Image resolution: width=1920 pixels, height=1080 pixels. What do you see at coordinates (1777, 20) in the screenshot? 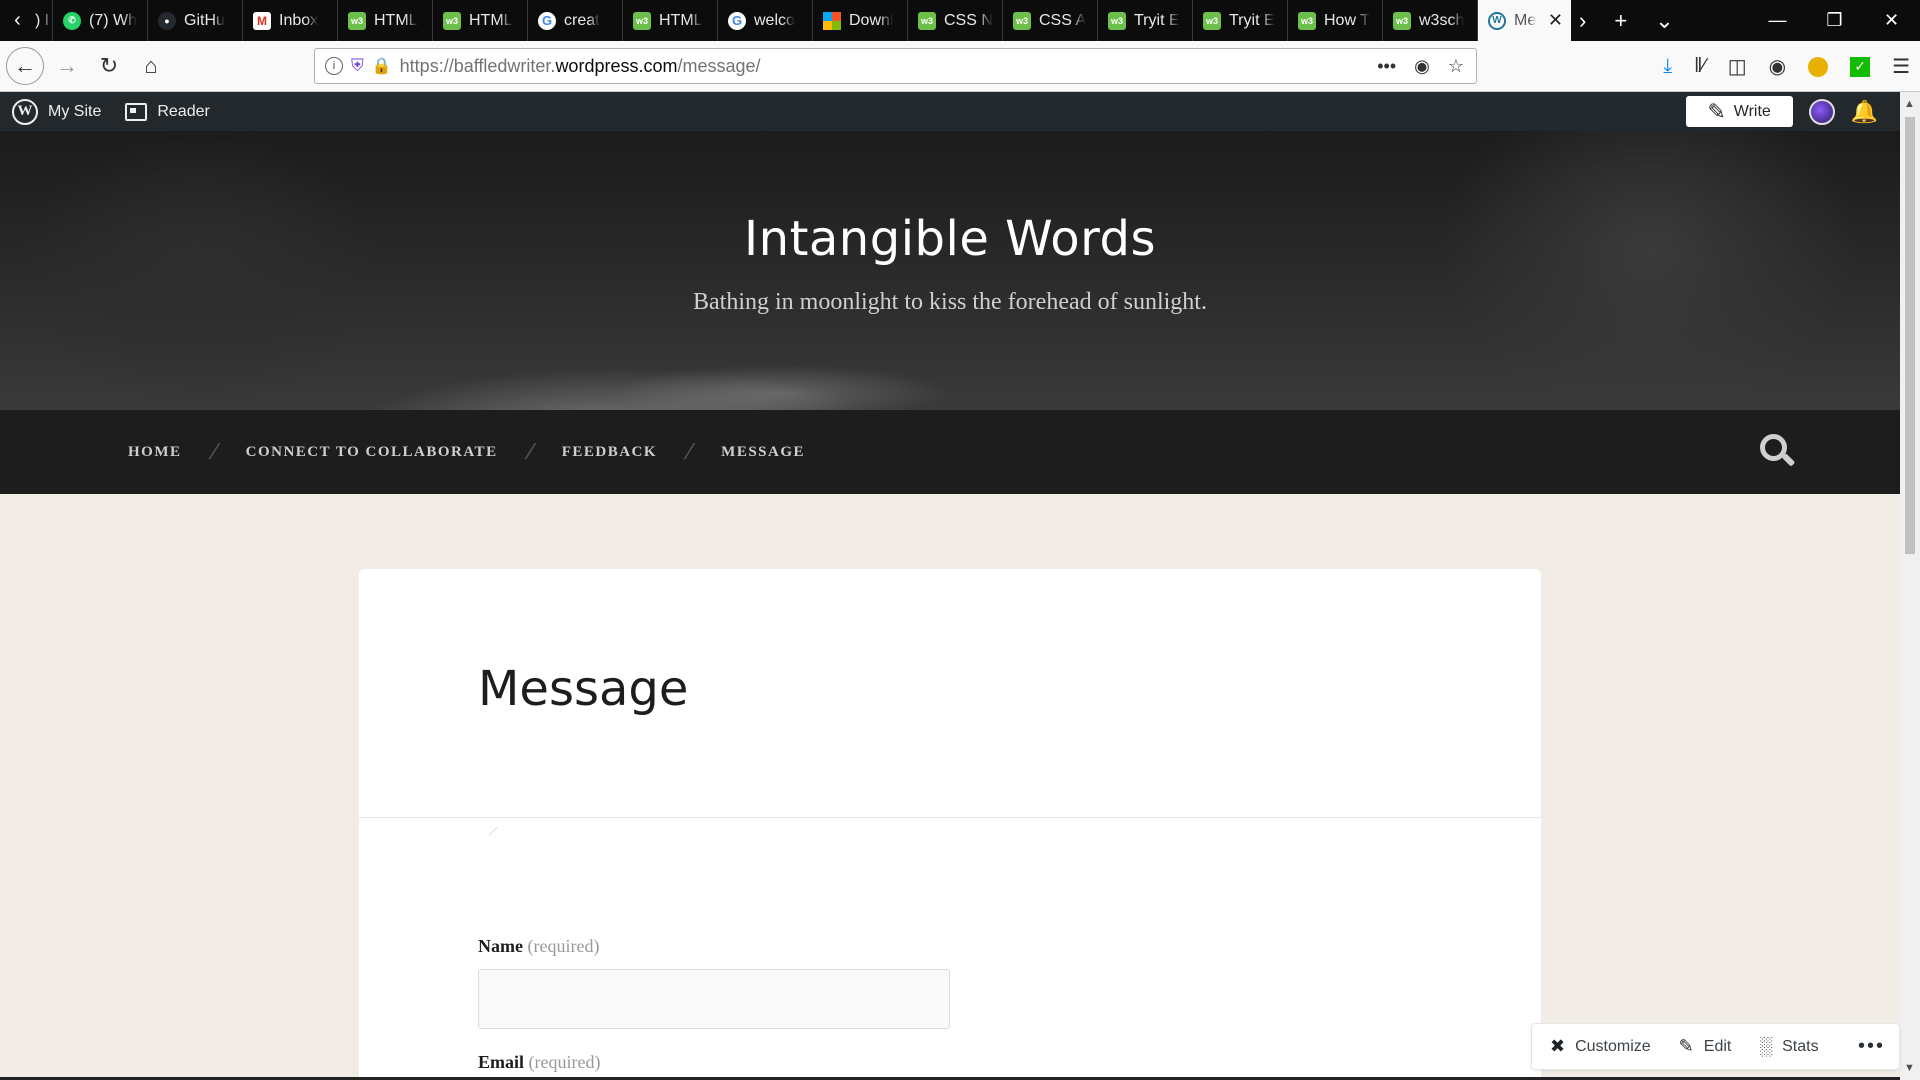
I see `minimize-icon: —` at bounding box center [1777, 20].